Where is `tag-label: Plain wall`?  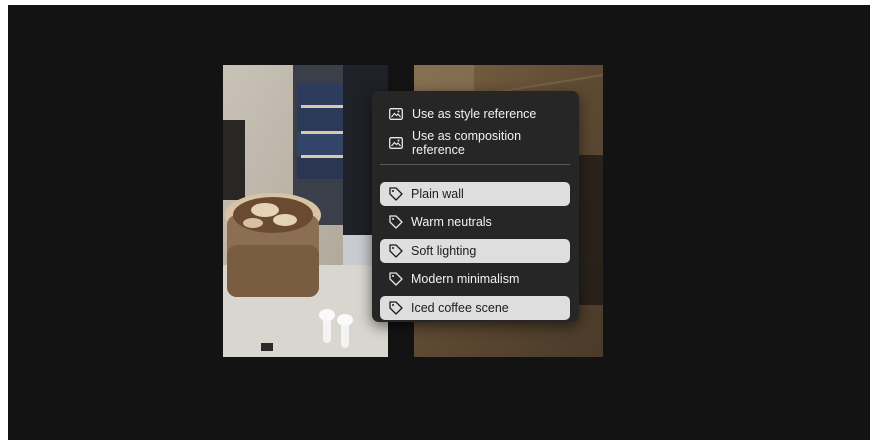 tag-label: Plain wall is located at coordinates (437, 194).